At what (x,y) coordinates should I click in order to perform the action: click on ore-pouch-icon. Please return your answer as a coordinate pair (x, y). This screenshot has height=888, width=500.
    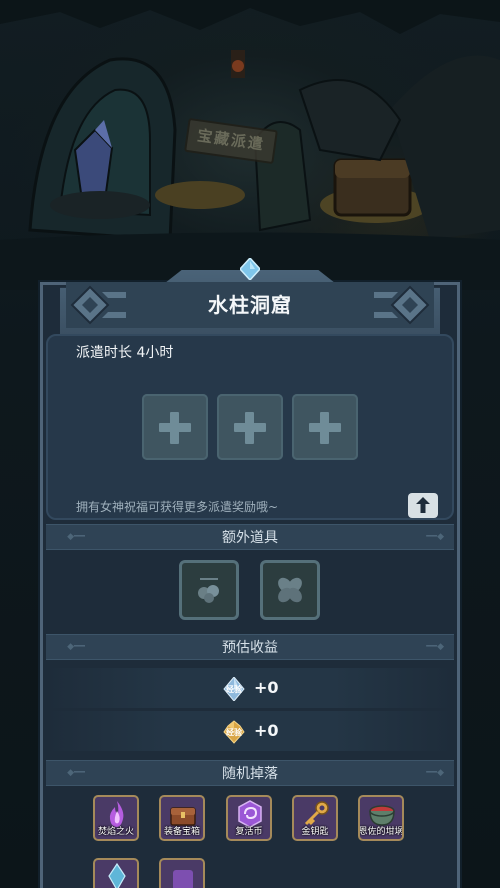
    Looking at the image, I should click on (208, 590).